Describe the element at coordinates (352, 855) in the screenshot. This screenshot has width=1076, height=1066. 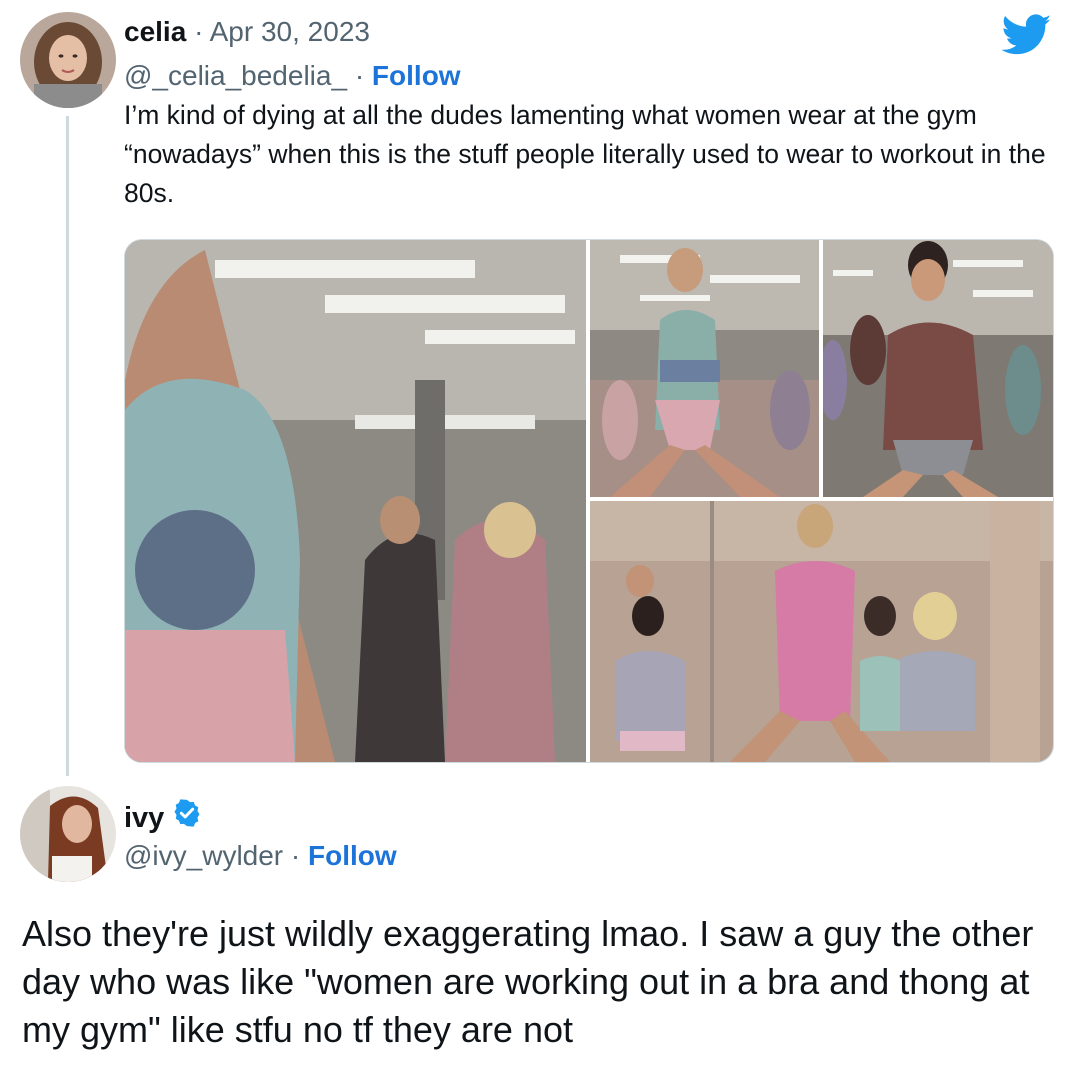
I see `reply-follow-button: Follow` at that location.